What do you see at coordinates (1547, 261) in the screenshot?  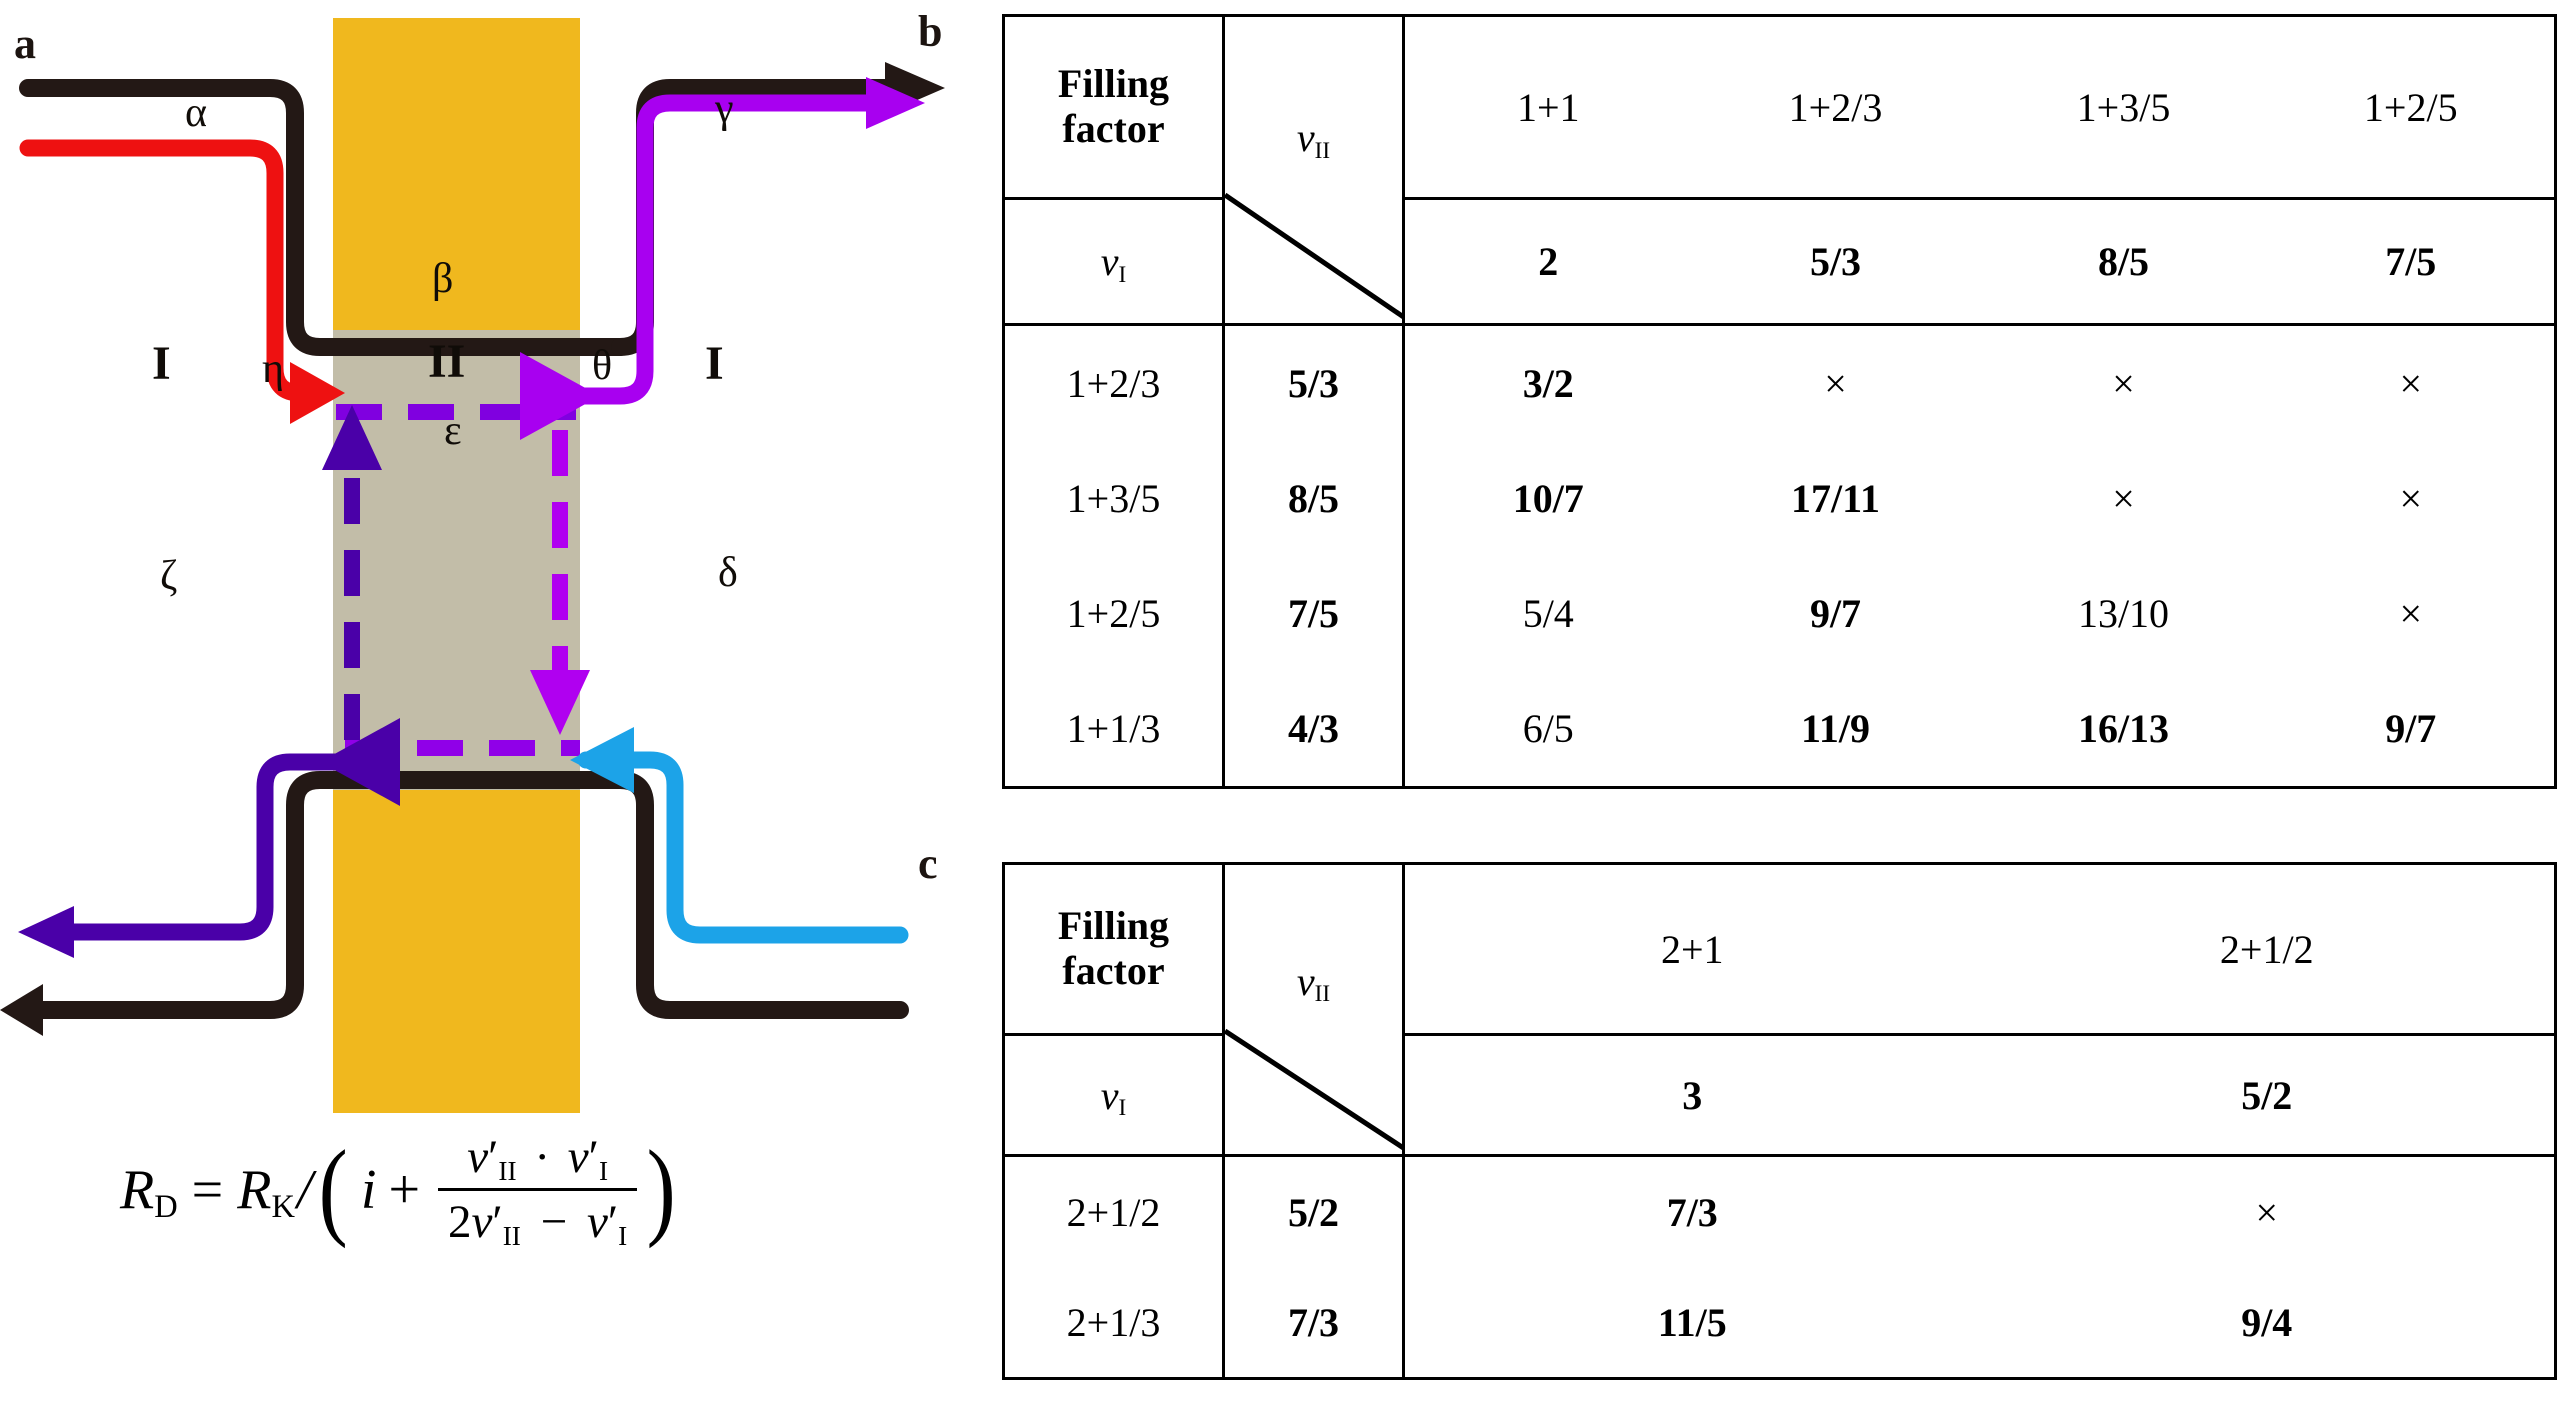 I see `table-b-col-bottom-0: 2` at bounding box center [1547, 261].